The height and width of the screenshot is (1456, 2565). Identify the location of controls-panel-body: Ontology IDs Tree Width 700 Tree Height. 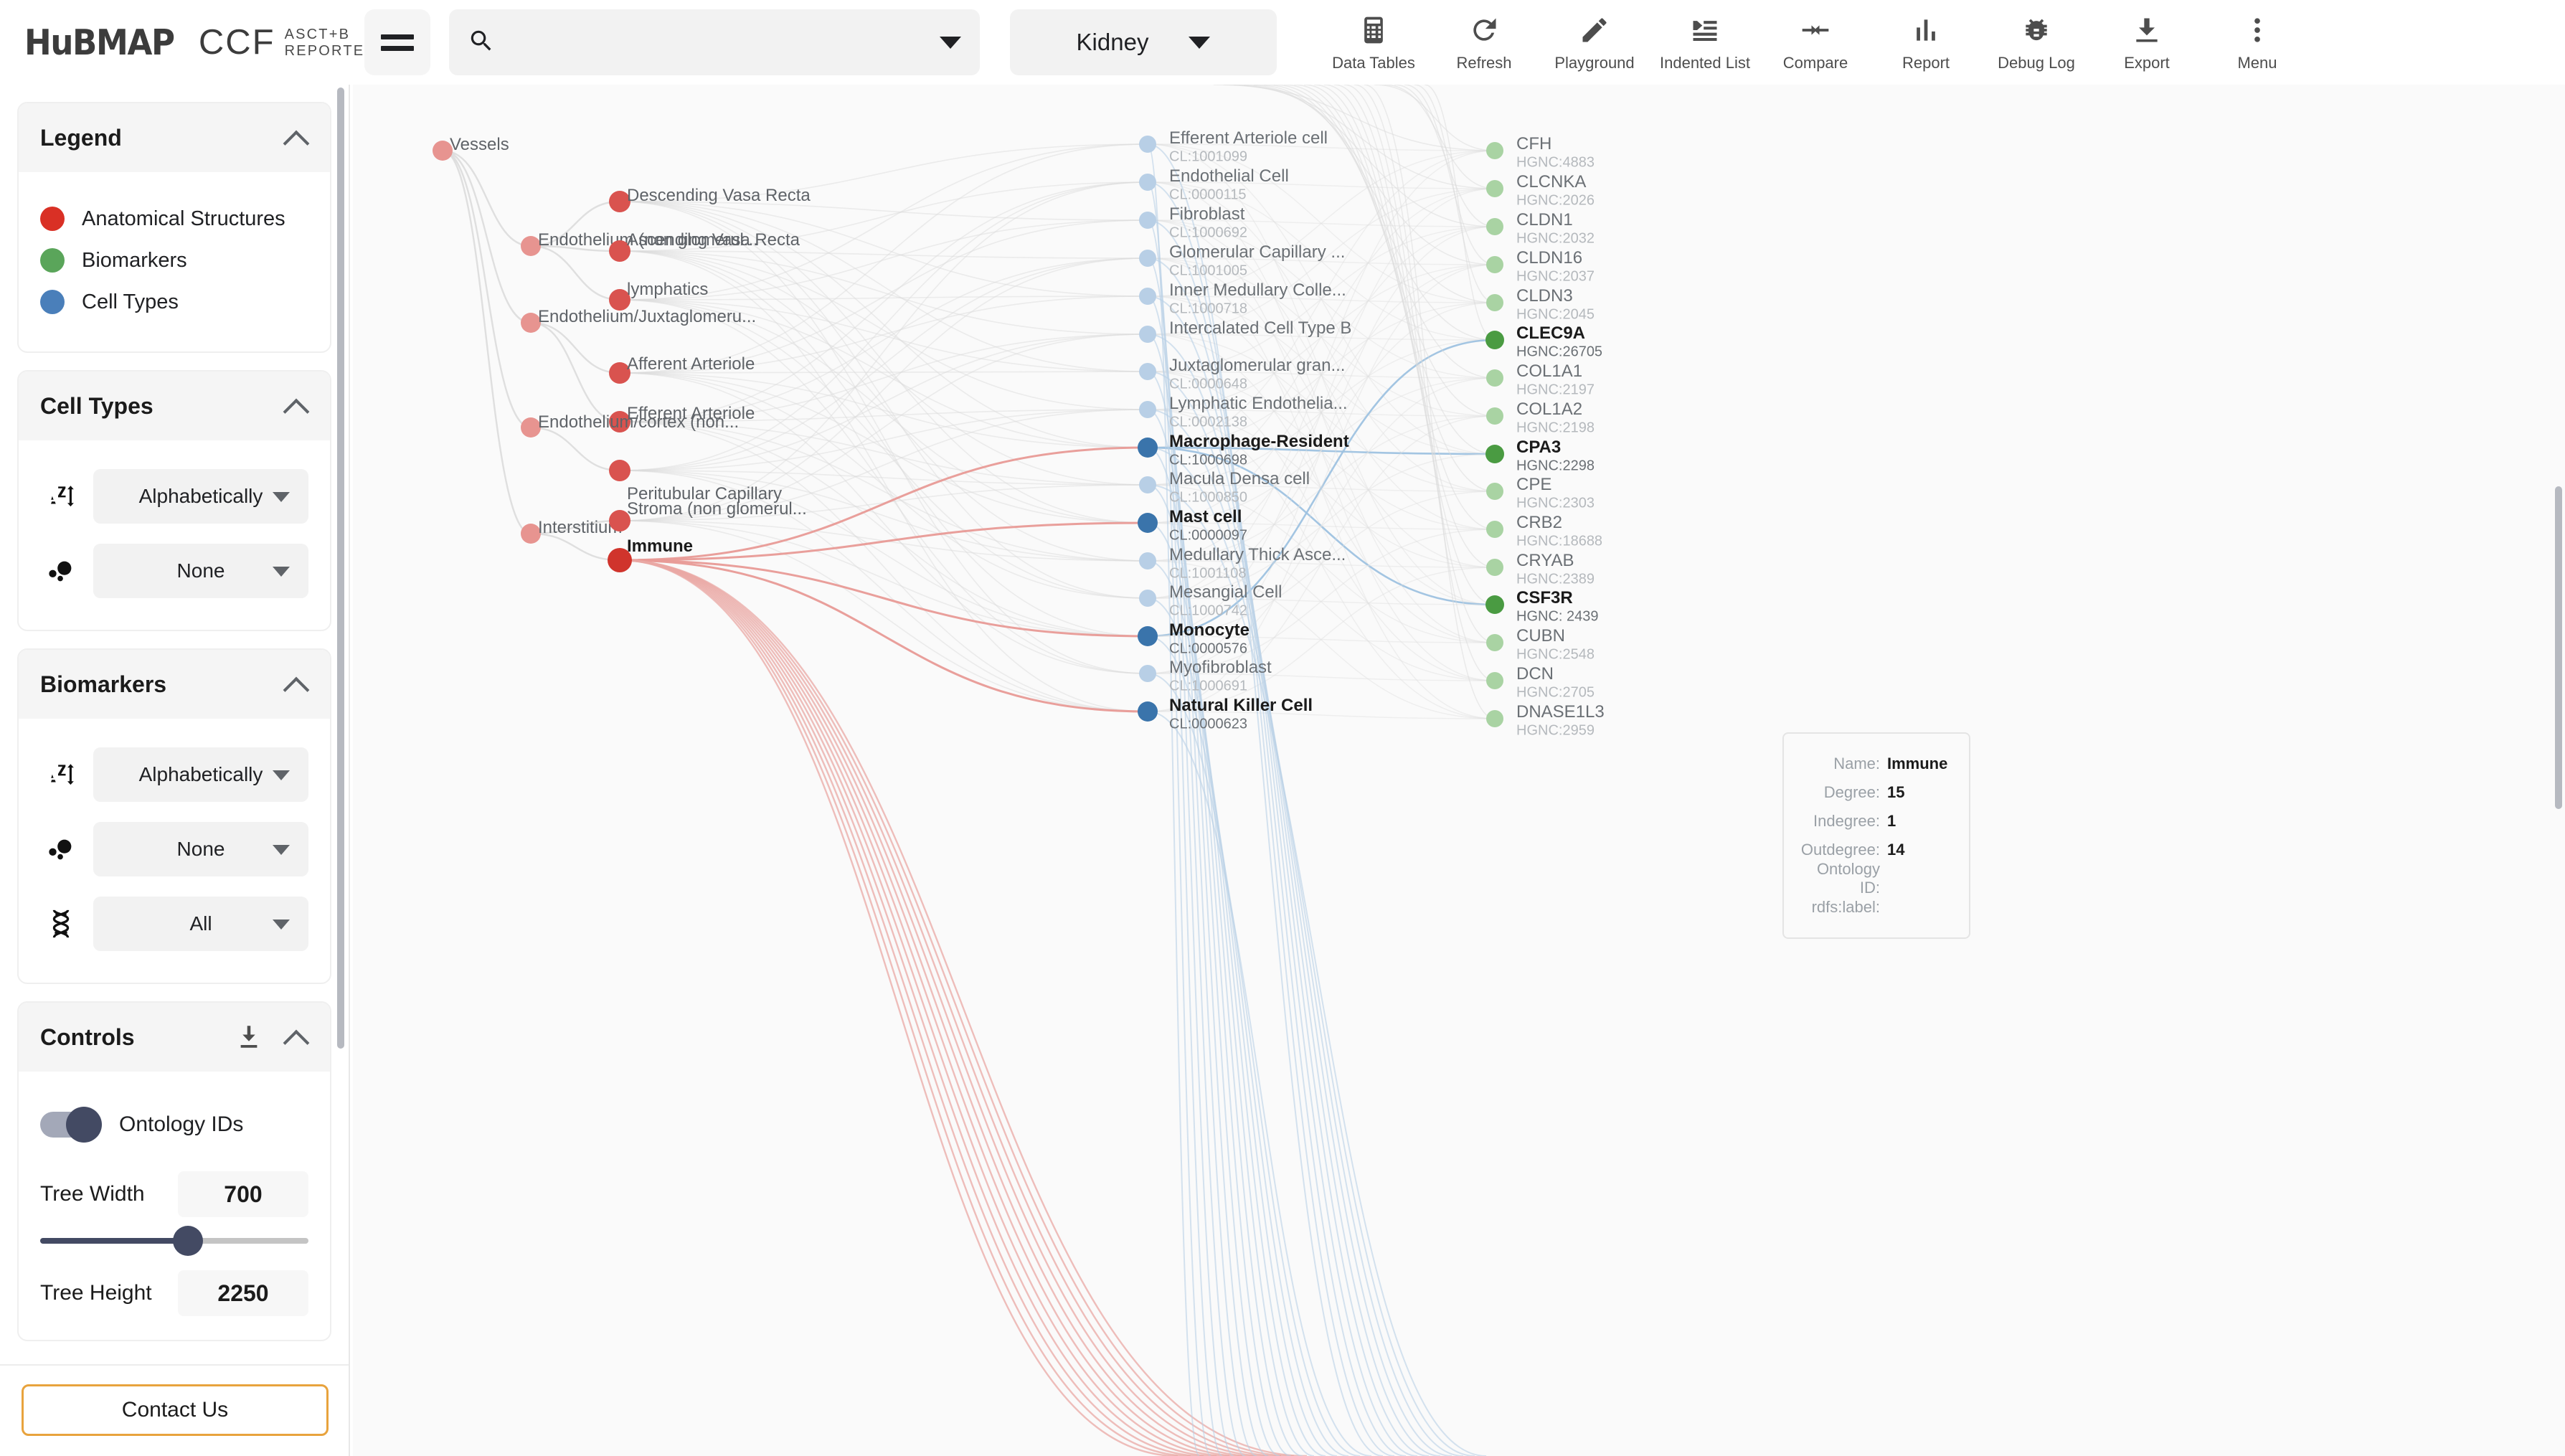
(174, 1206).